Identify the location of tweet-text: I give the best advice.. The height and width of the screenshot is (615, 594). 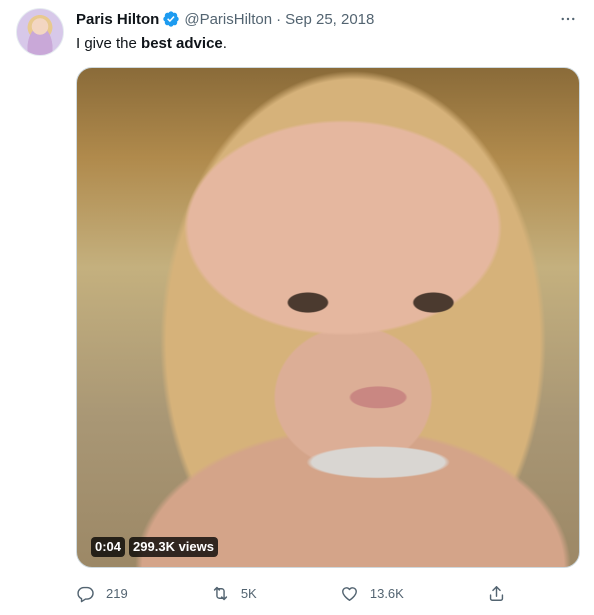
(151, 44).